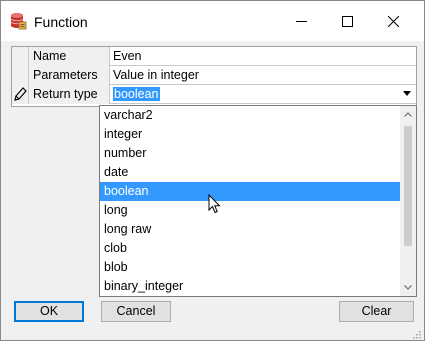 The image size is (425, 341). What do you see at coordinates (376, 311) in the screenshot?
I see `clear-button: Clear` at bounding box center [376, 311].